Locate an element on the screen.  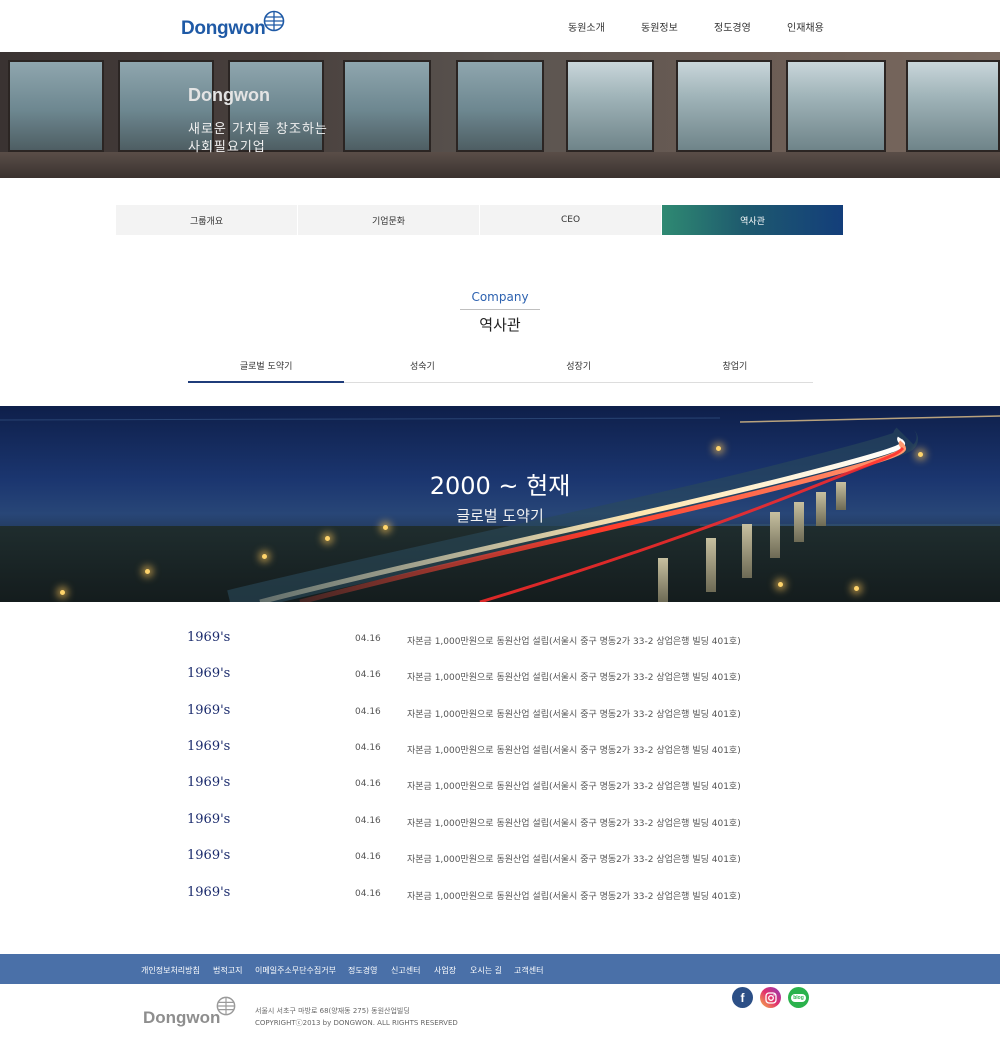
blog-label: blog is located at coordinates (798, 997).